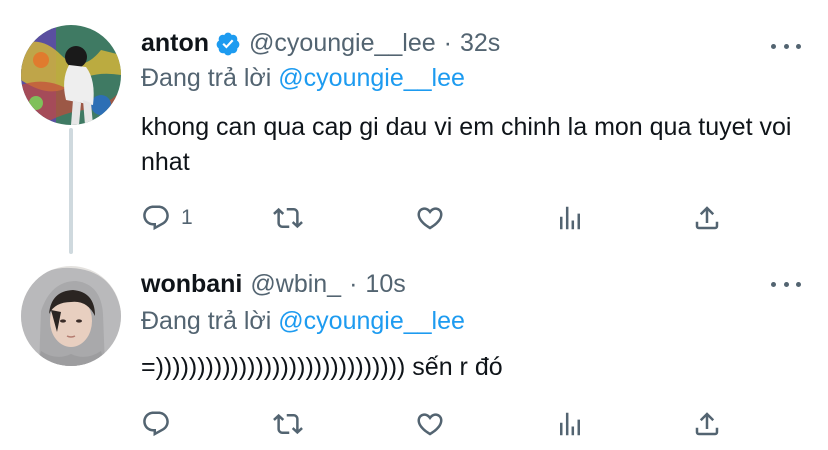 The image size is (828, 450). I want to click on display-name: anton, so click(175, 43).